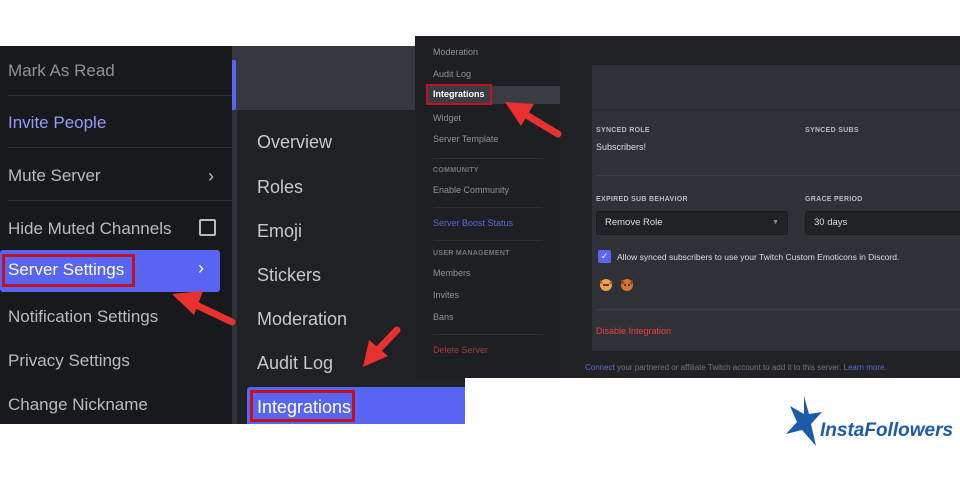 The image size is (960, 480). I want to click on instafollowers-logo: InstaFollowers, so click(869, 424).